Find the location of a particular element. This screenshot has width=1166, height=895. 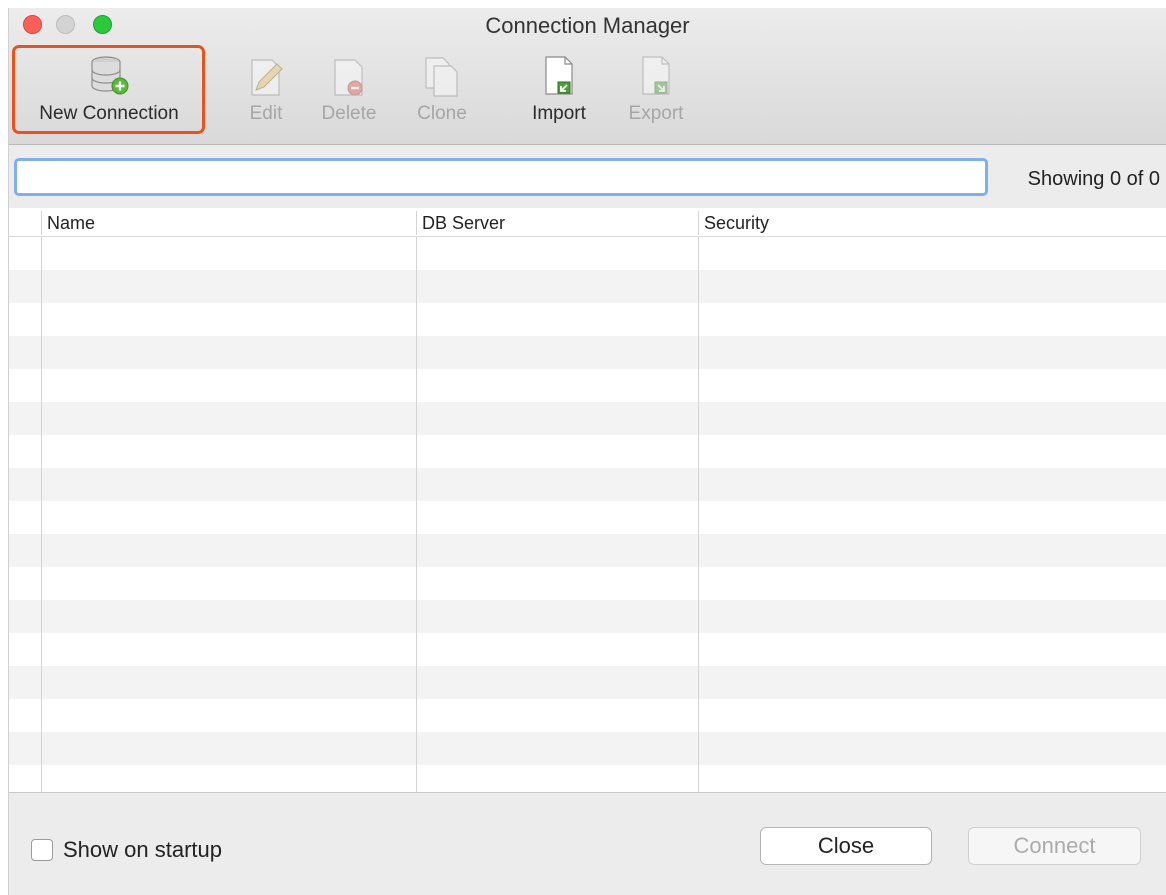

column-header-security: Security is located at coordinates (932, 223).